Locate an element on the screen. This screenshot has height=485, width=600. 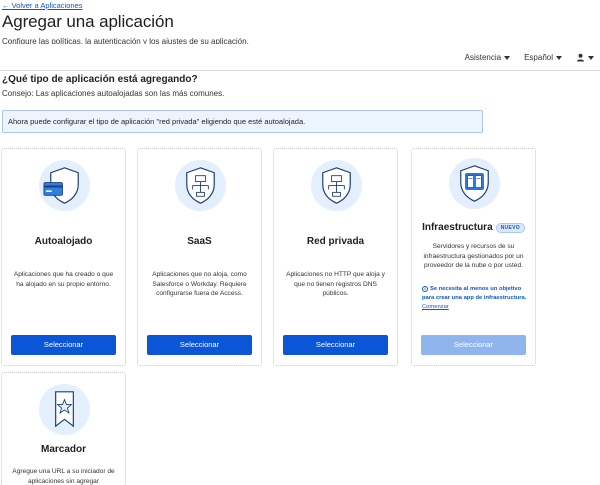
select-saas-button: Seleccionar is located at coordinates (199, 345).